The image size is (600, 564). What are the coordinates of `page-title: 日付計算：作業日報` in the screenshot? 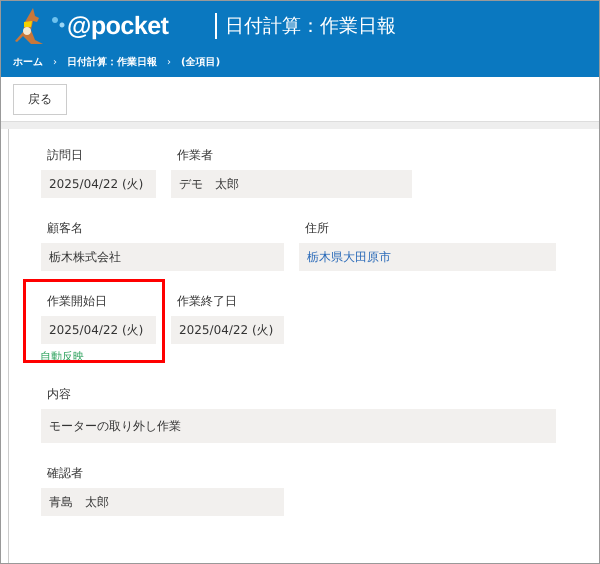 It's located at (310, 26).